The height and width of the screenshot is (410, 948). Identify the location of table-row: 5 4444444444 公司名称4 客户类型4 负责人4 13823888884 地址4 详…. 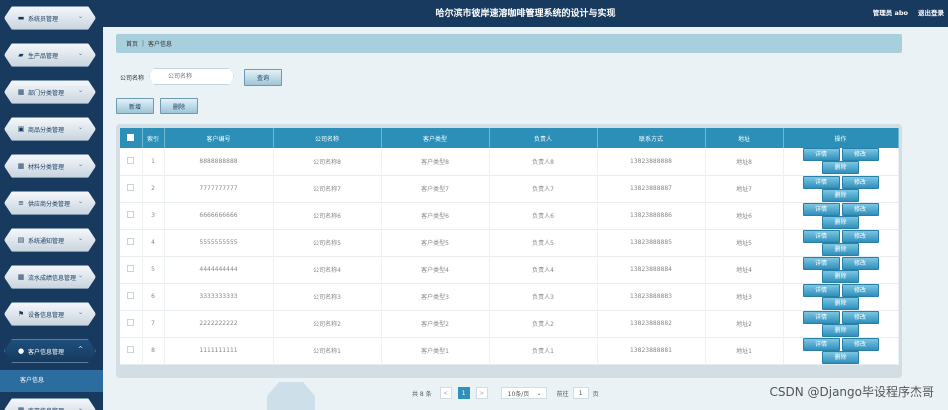
(509, 269).